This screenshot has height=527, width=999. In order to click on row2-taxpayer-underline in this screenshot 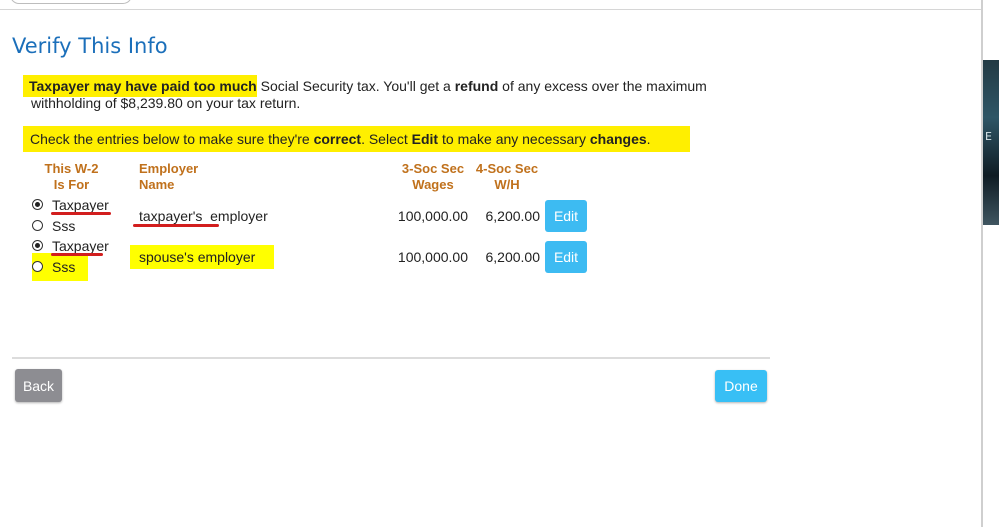, I will do `click(77, 254)`.